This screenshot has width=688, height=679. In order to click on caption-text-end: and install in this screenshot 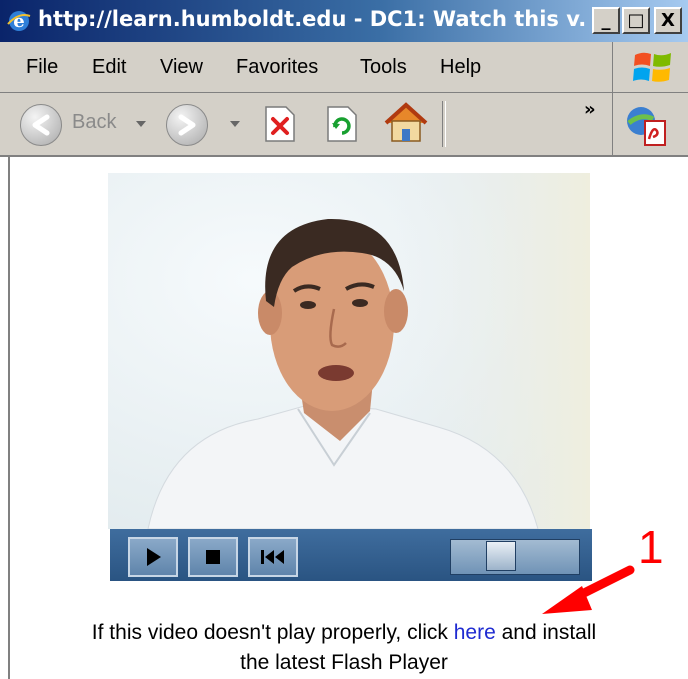, I will do `click(546, 632)`.